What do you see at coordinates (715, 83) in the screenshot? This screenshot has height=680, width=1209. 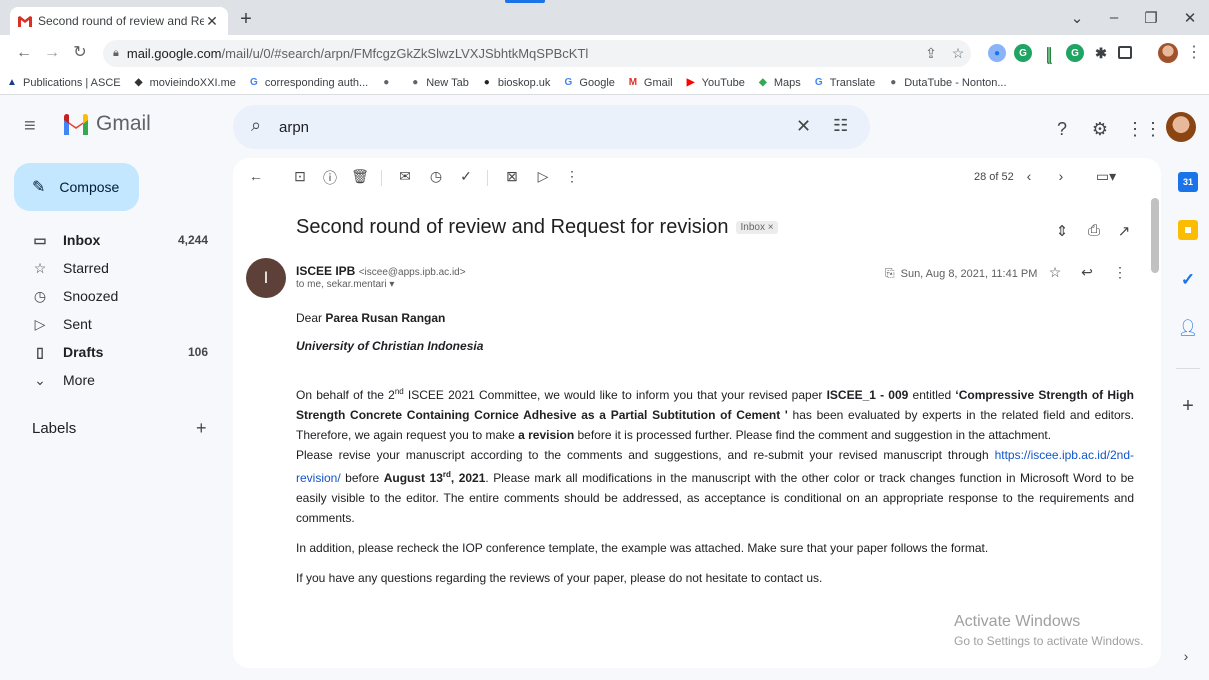 I see `bookmark-item: ▶ YouTube` at bounding box center [715, 83].